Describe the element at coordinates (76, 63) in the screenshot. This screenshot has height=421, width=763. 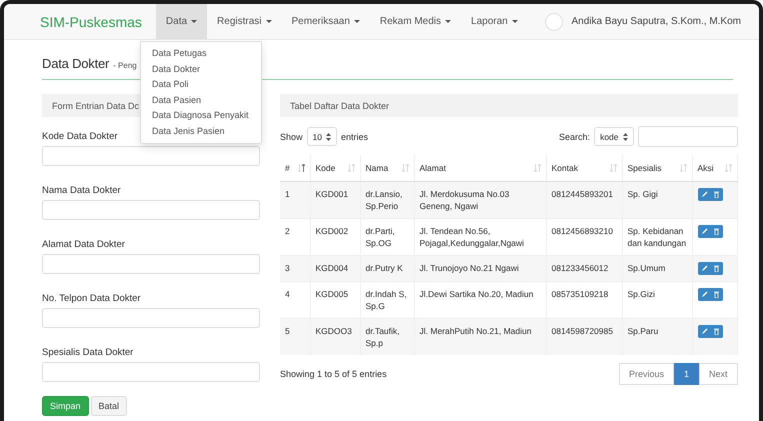
I see `page-title: Data Dokter` at that location.